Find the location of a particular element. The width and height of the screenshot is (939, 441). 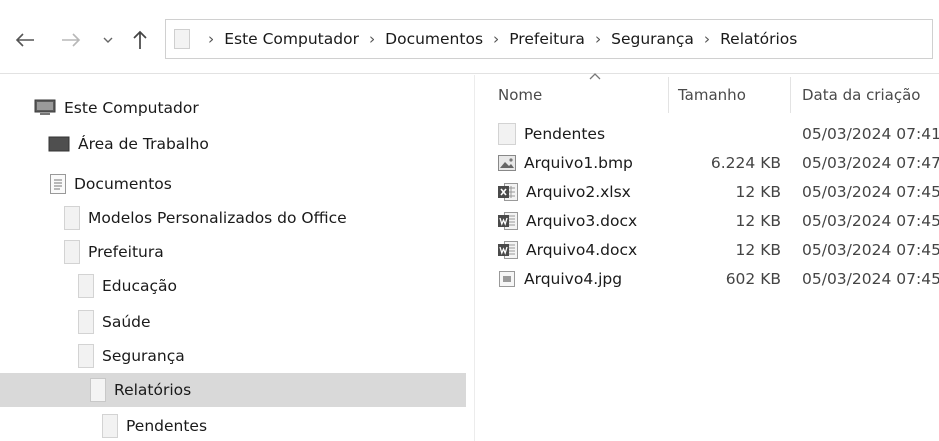

tree-item-prefeitura: Prefeitura is located at coordinates (114, 252).